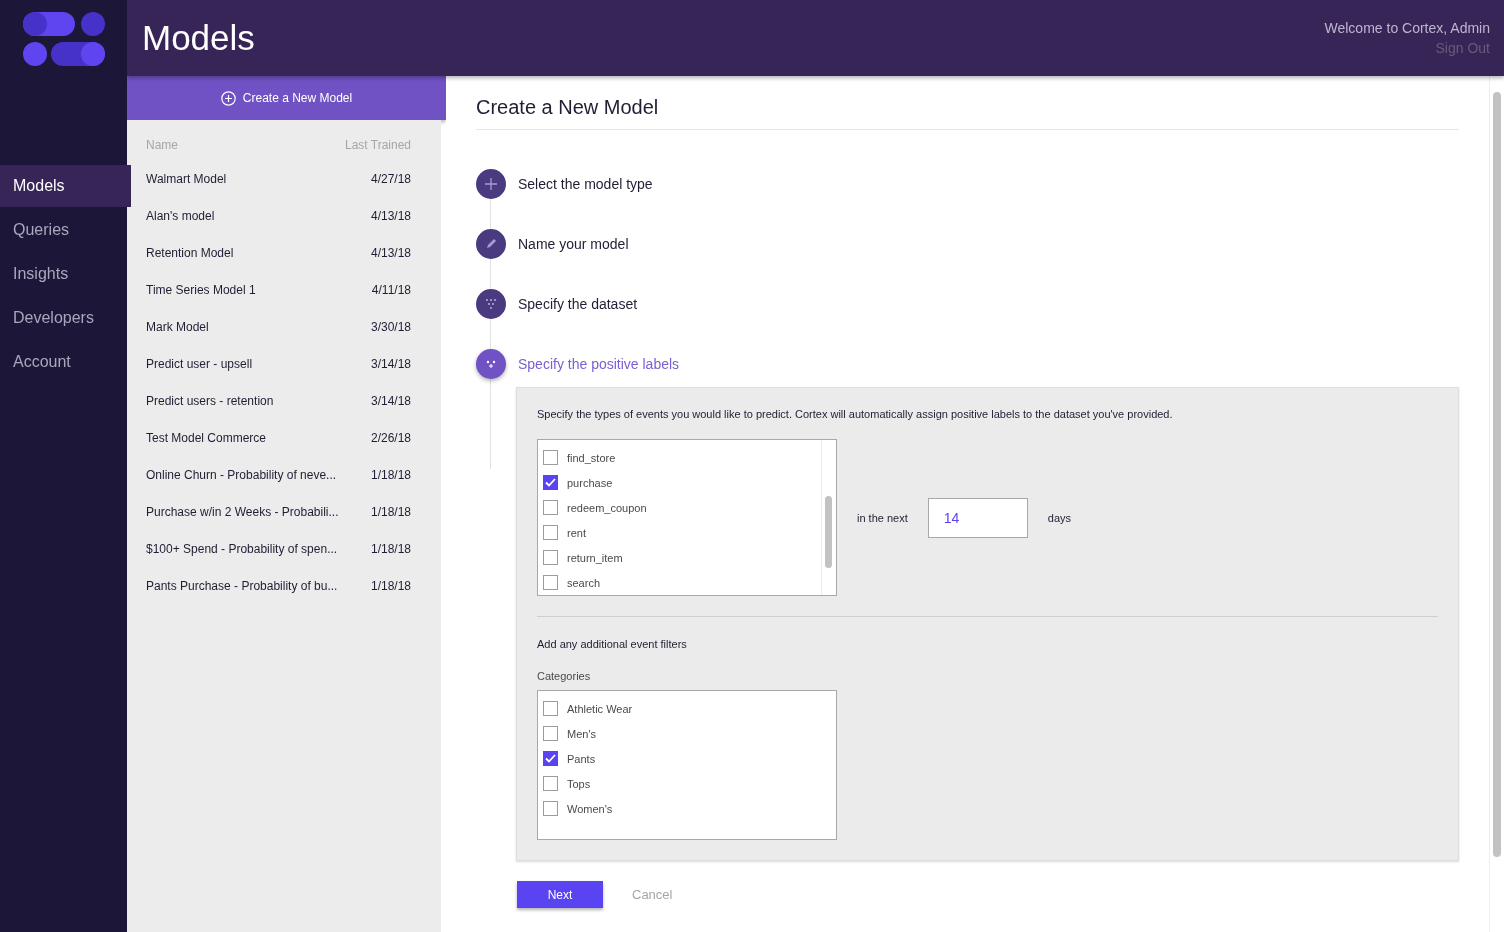 This screenshot has width=1504, height=932. I want to click on create-model-button: Create a New Model, so click(286, 98).